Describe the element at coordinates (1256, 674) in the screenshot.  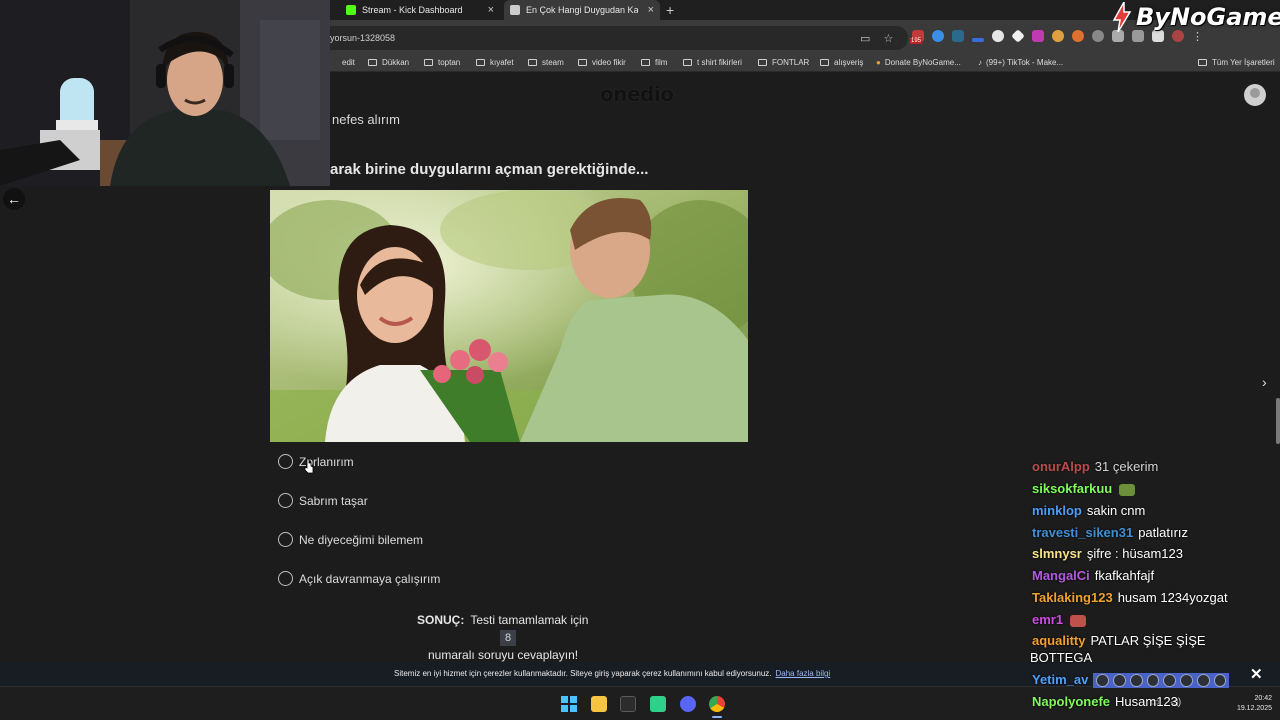
I see `close-icon: ✕` at that location.